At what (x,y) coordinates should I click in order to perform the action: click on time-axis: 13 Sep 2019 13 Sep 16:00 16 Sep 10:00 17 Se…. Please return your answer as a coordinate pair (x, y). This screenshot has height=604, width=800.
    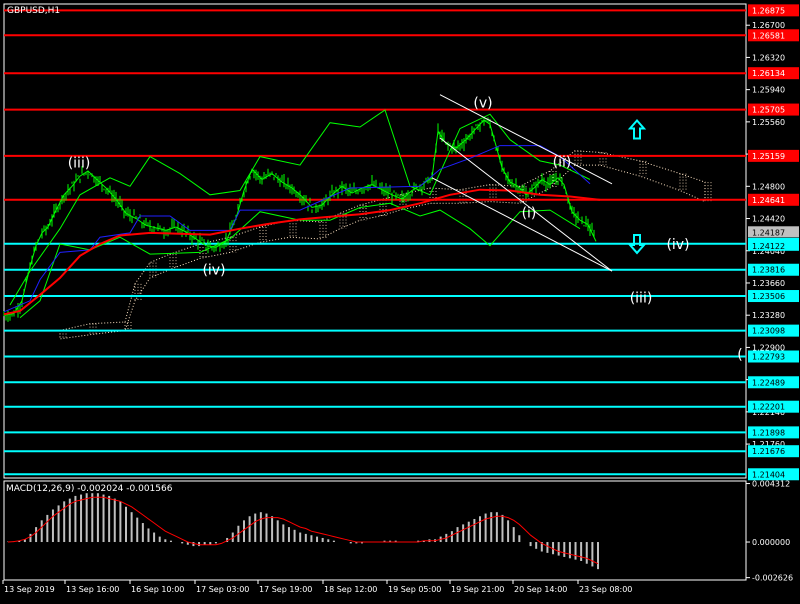
    Looking at the image, I should click on (317, 587).